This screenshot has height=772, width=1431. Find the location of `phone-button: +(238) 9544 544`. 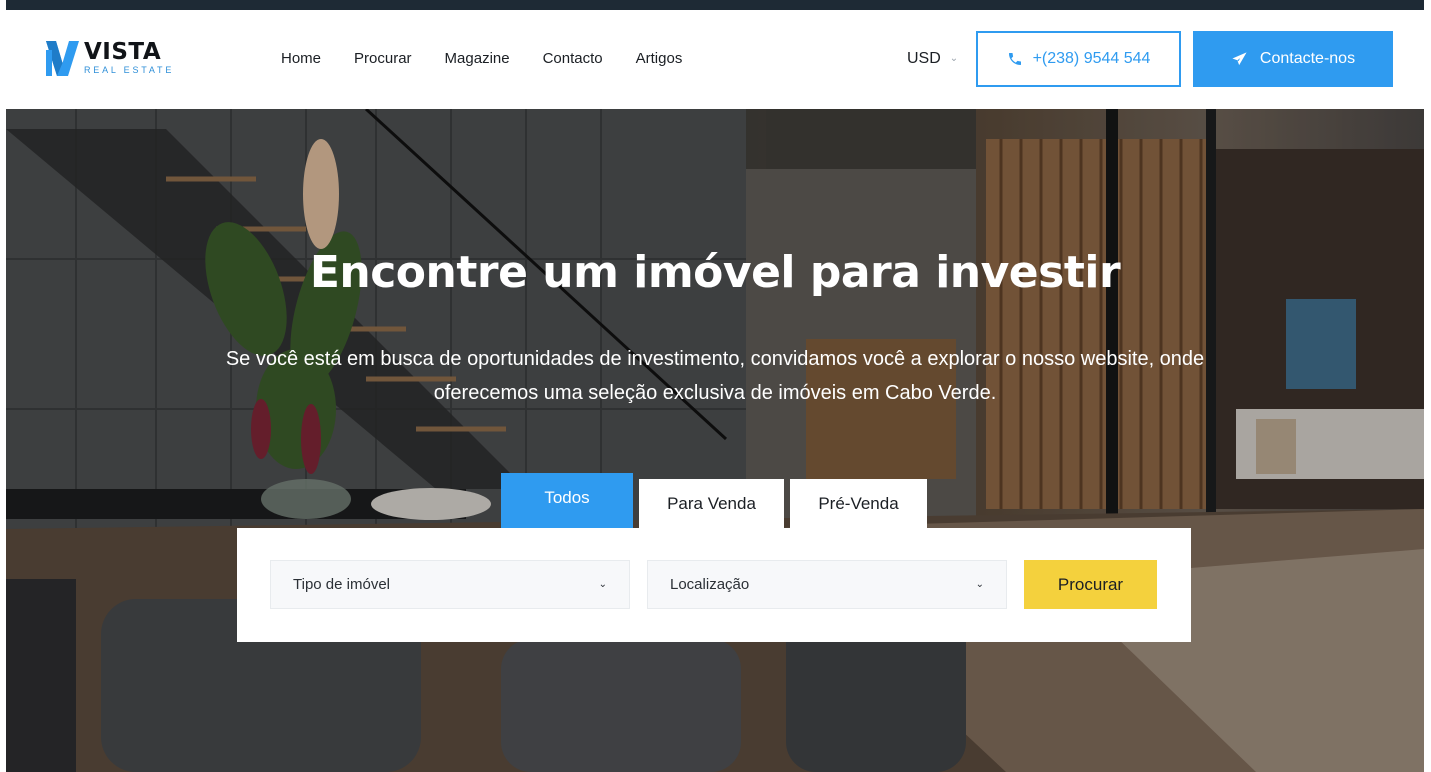

phone-button: +(238) 9544 544 is located at coordinates (1078, 59).